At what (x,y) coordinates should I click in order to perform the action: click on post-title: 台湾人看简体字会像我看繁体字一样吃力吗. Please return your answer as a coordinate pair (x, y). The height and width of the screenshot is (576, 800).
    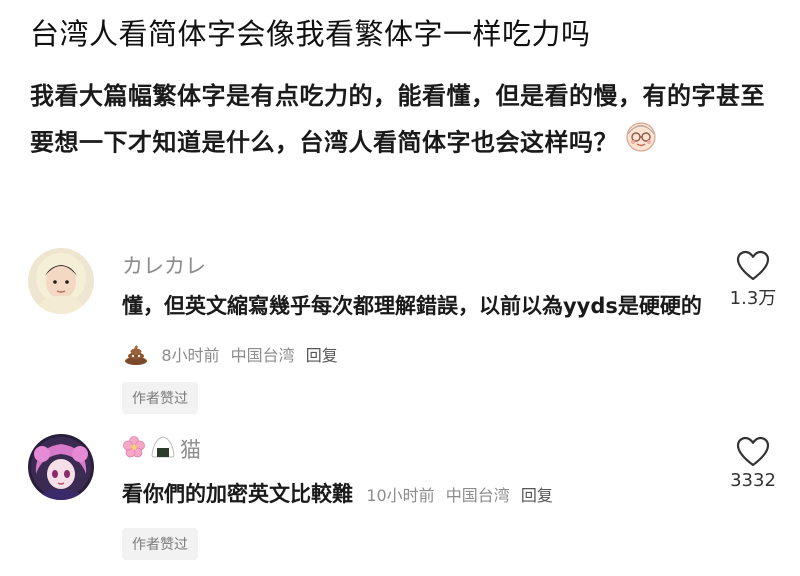
    Looking at the image, I should click on (310, 34).